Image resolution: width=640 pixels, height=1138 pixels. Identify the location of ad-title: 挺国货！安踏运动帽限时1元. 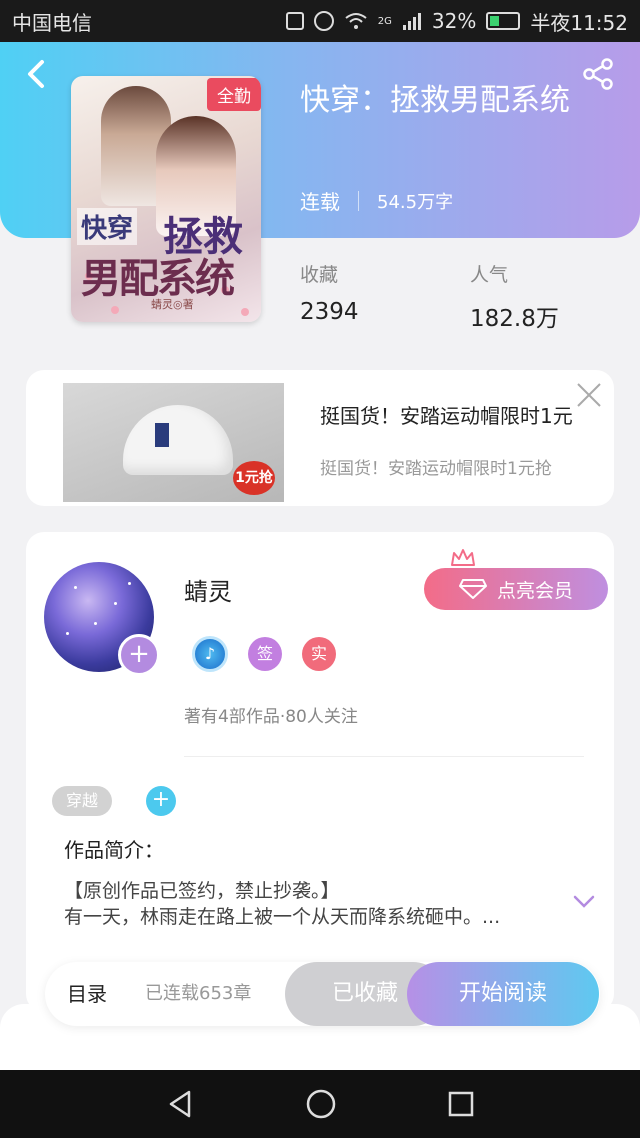
(446, 416).